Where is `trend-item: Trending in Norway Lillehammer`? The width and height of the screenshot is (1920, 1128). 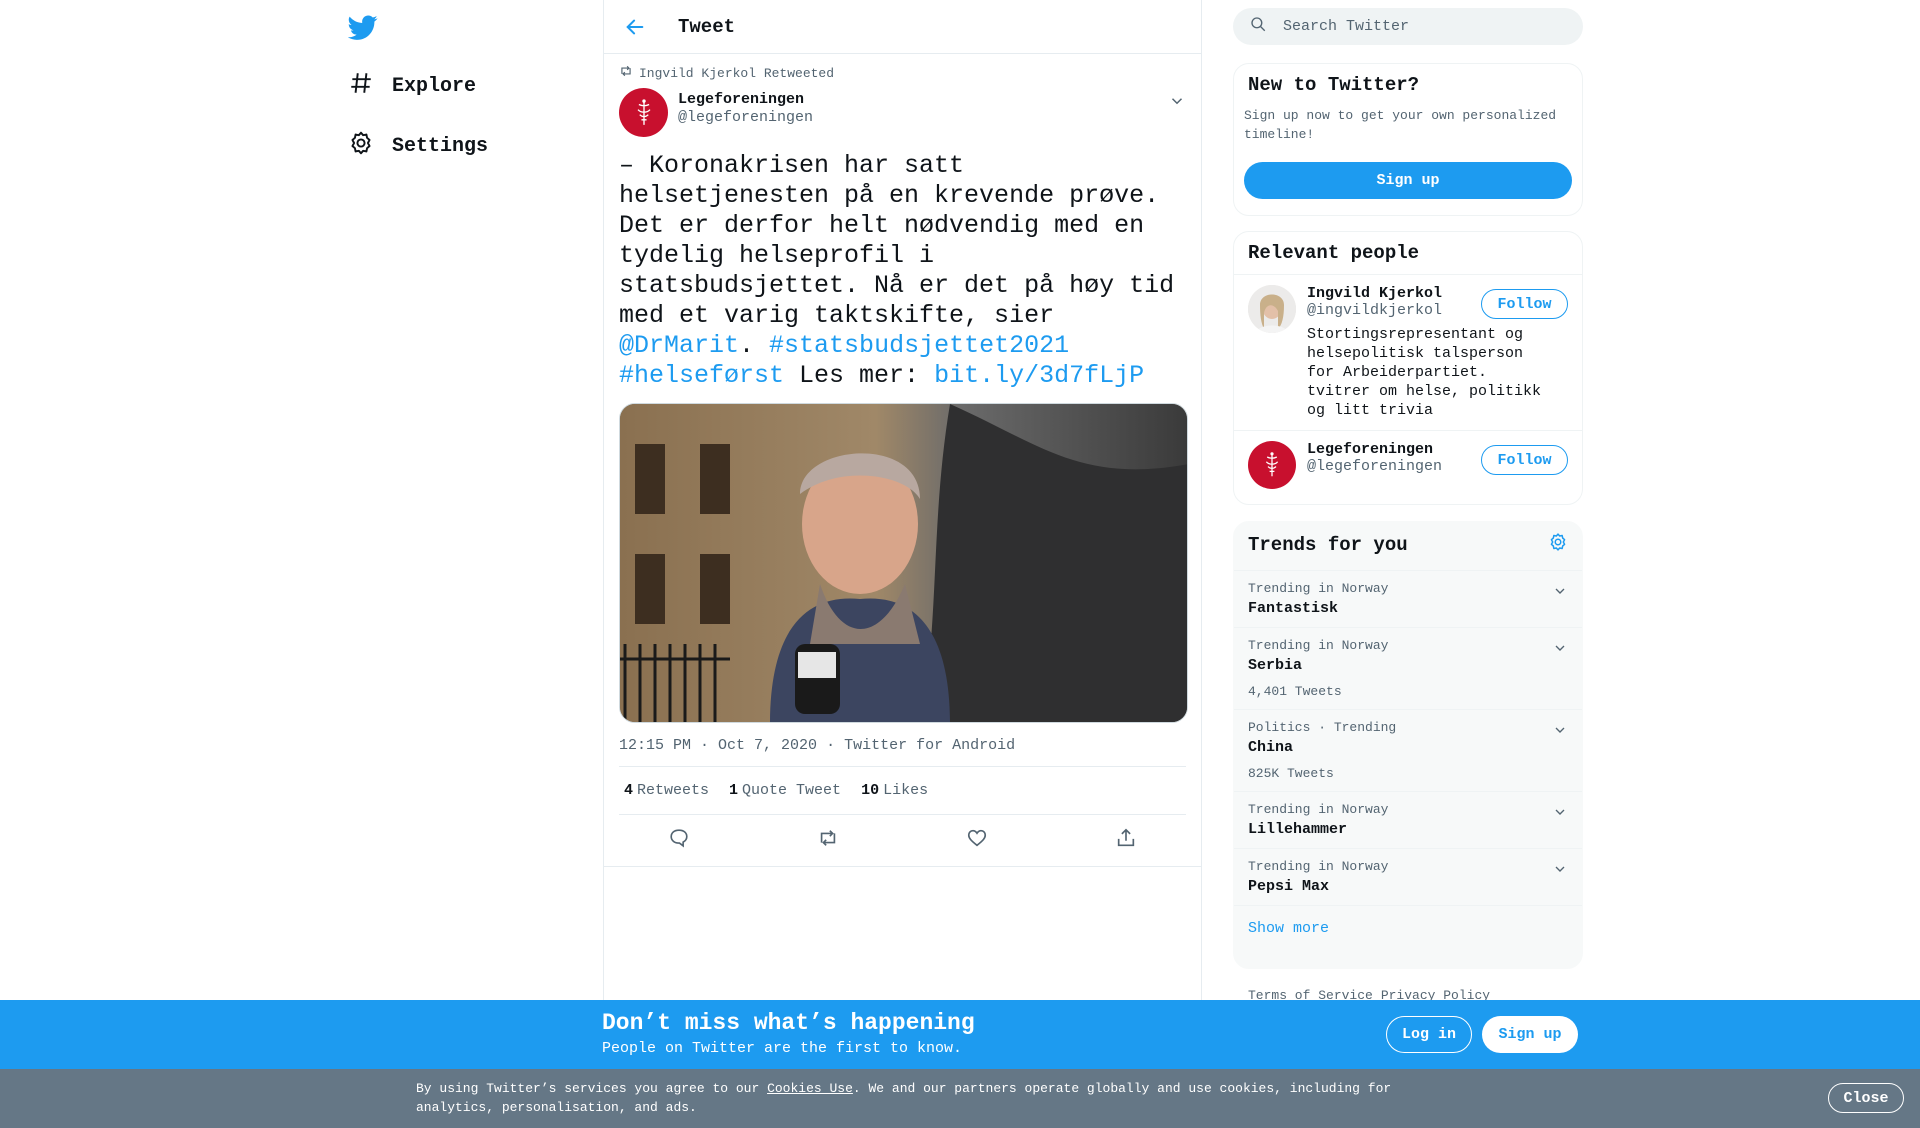
trend-item: Trending in Norway Lillehammer is located at coordinates (1408, 820).